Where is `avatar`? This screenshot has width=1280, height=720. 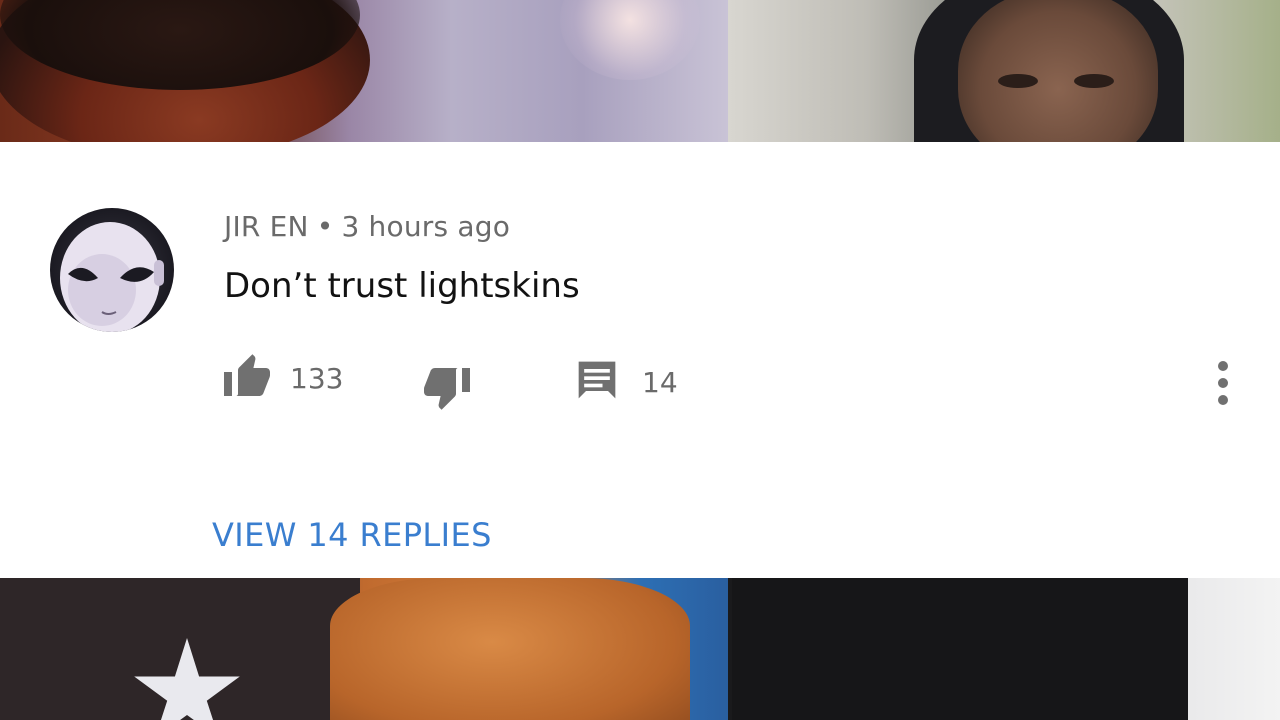 avatar is located at coordinates (112, 270).